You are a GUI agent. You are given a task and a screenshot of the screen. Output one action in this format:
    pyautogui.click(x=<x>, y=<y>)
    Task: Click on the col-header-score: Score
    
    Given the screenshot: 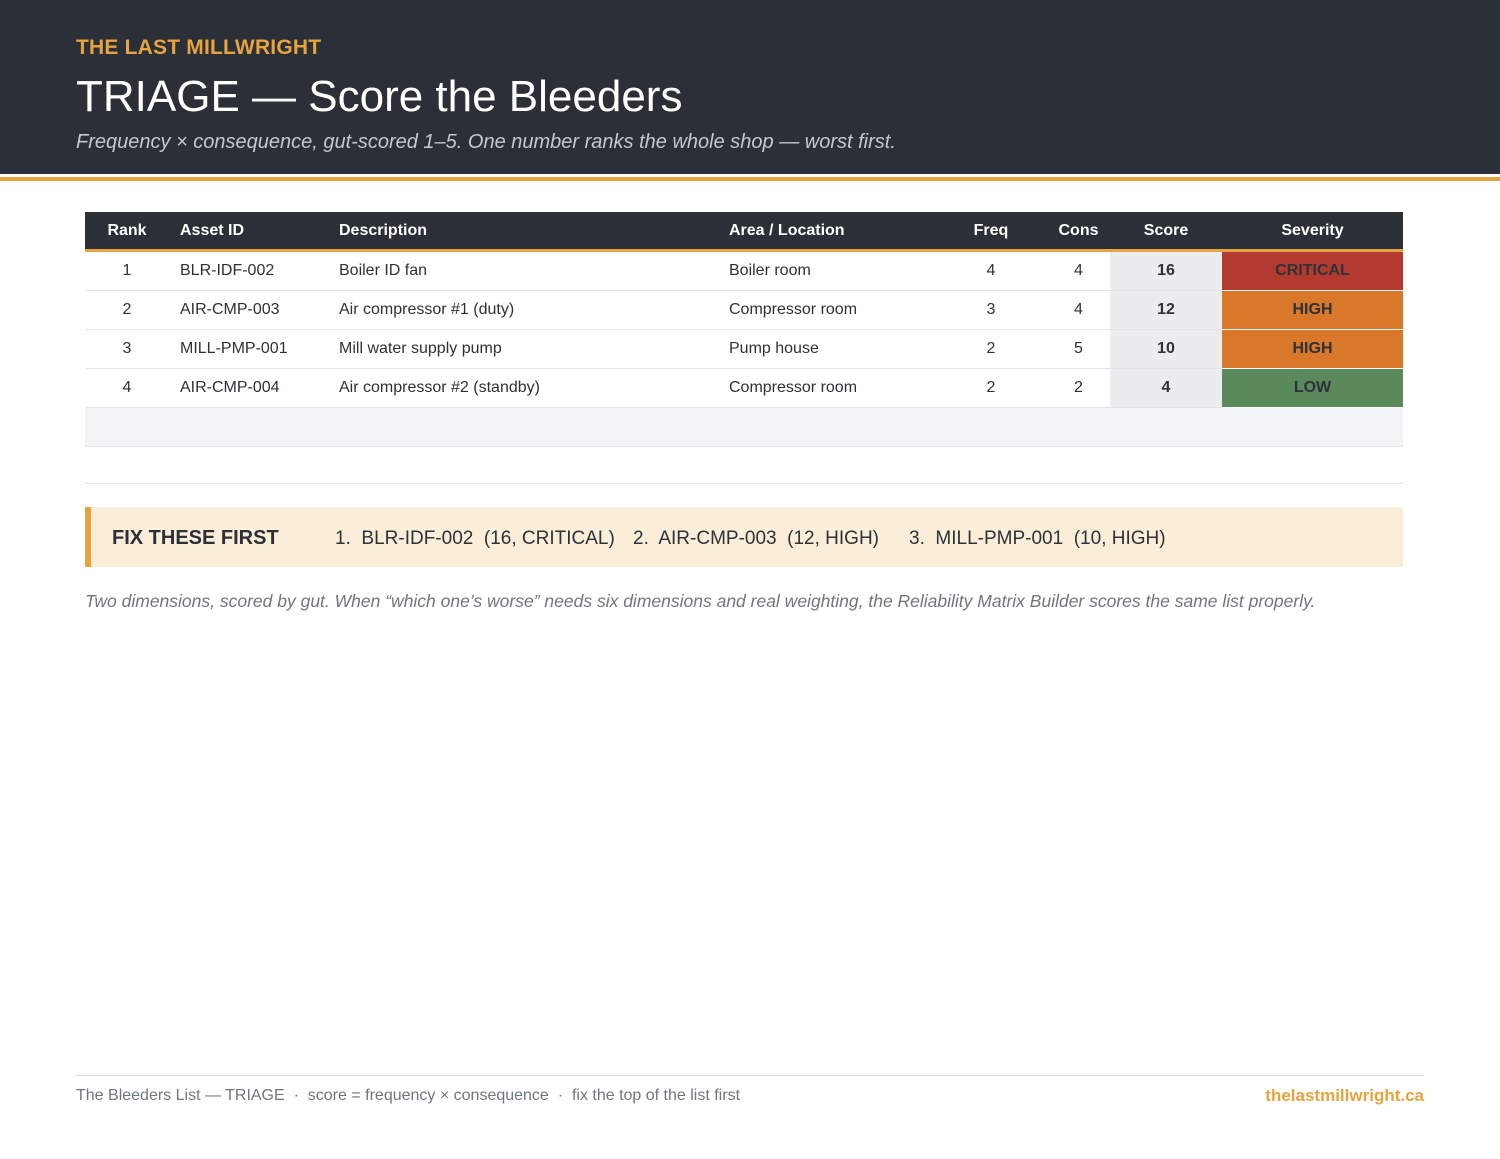 What is the action you would take?
    pyautogui.click(x=1166, y=232)
    